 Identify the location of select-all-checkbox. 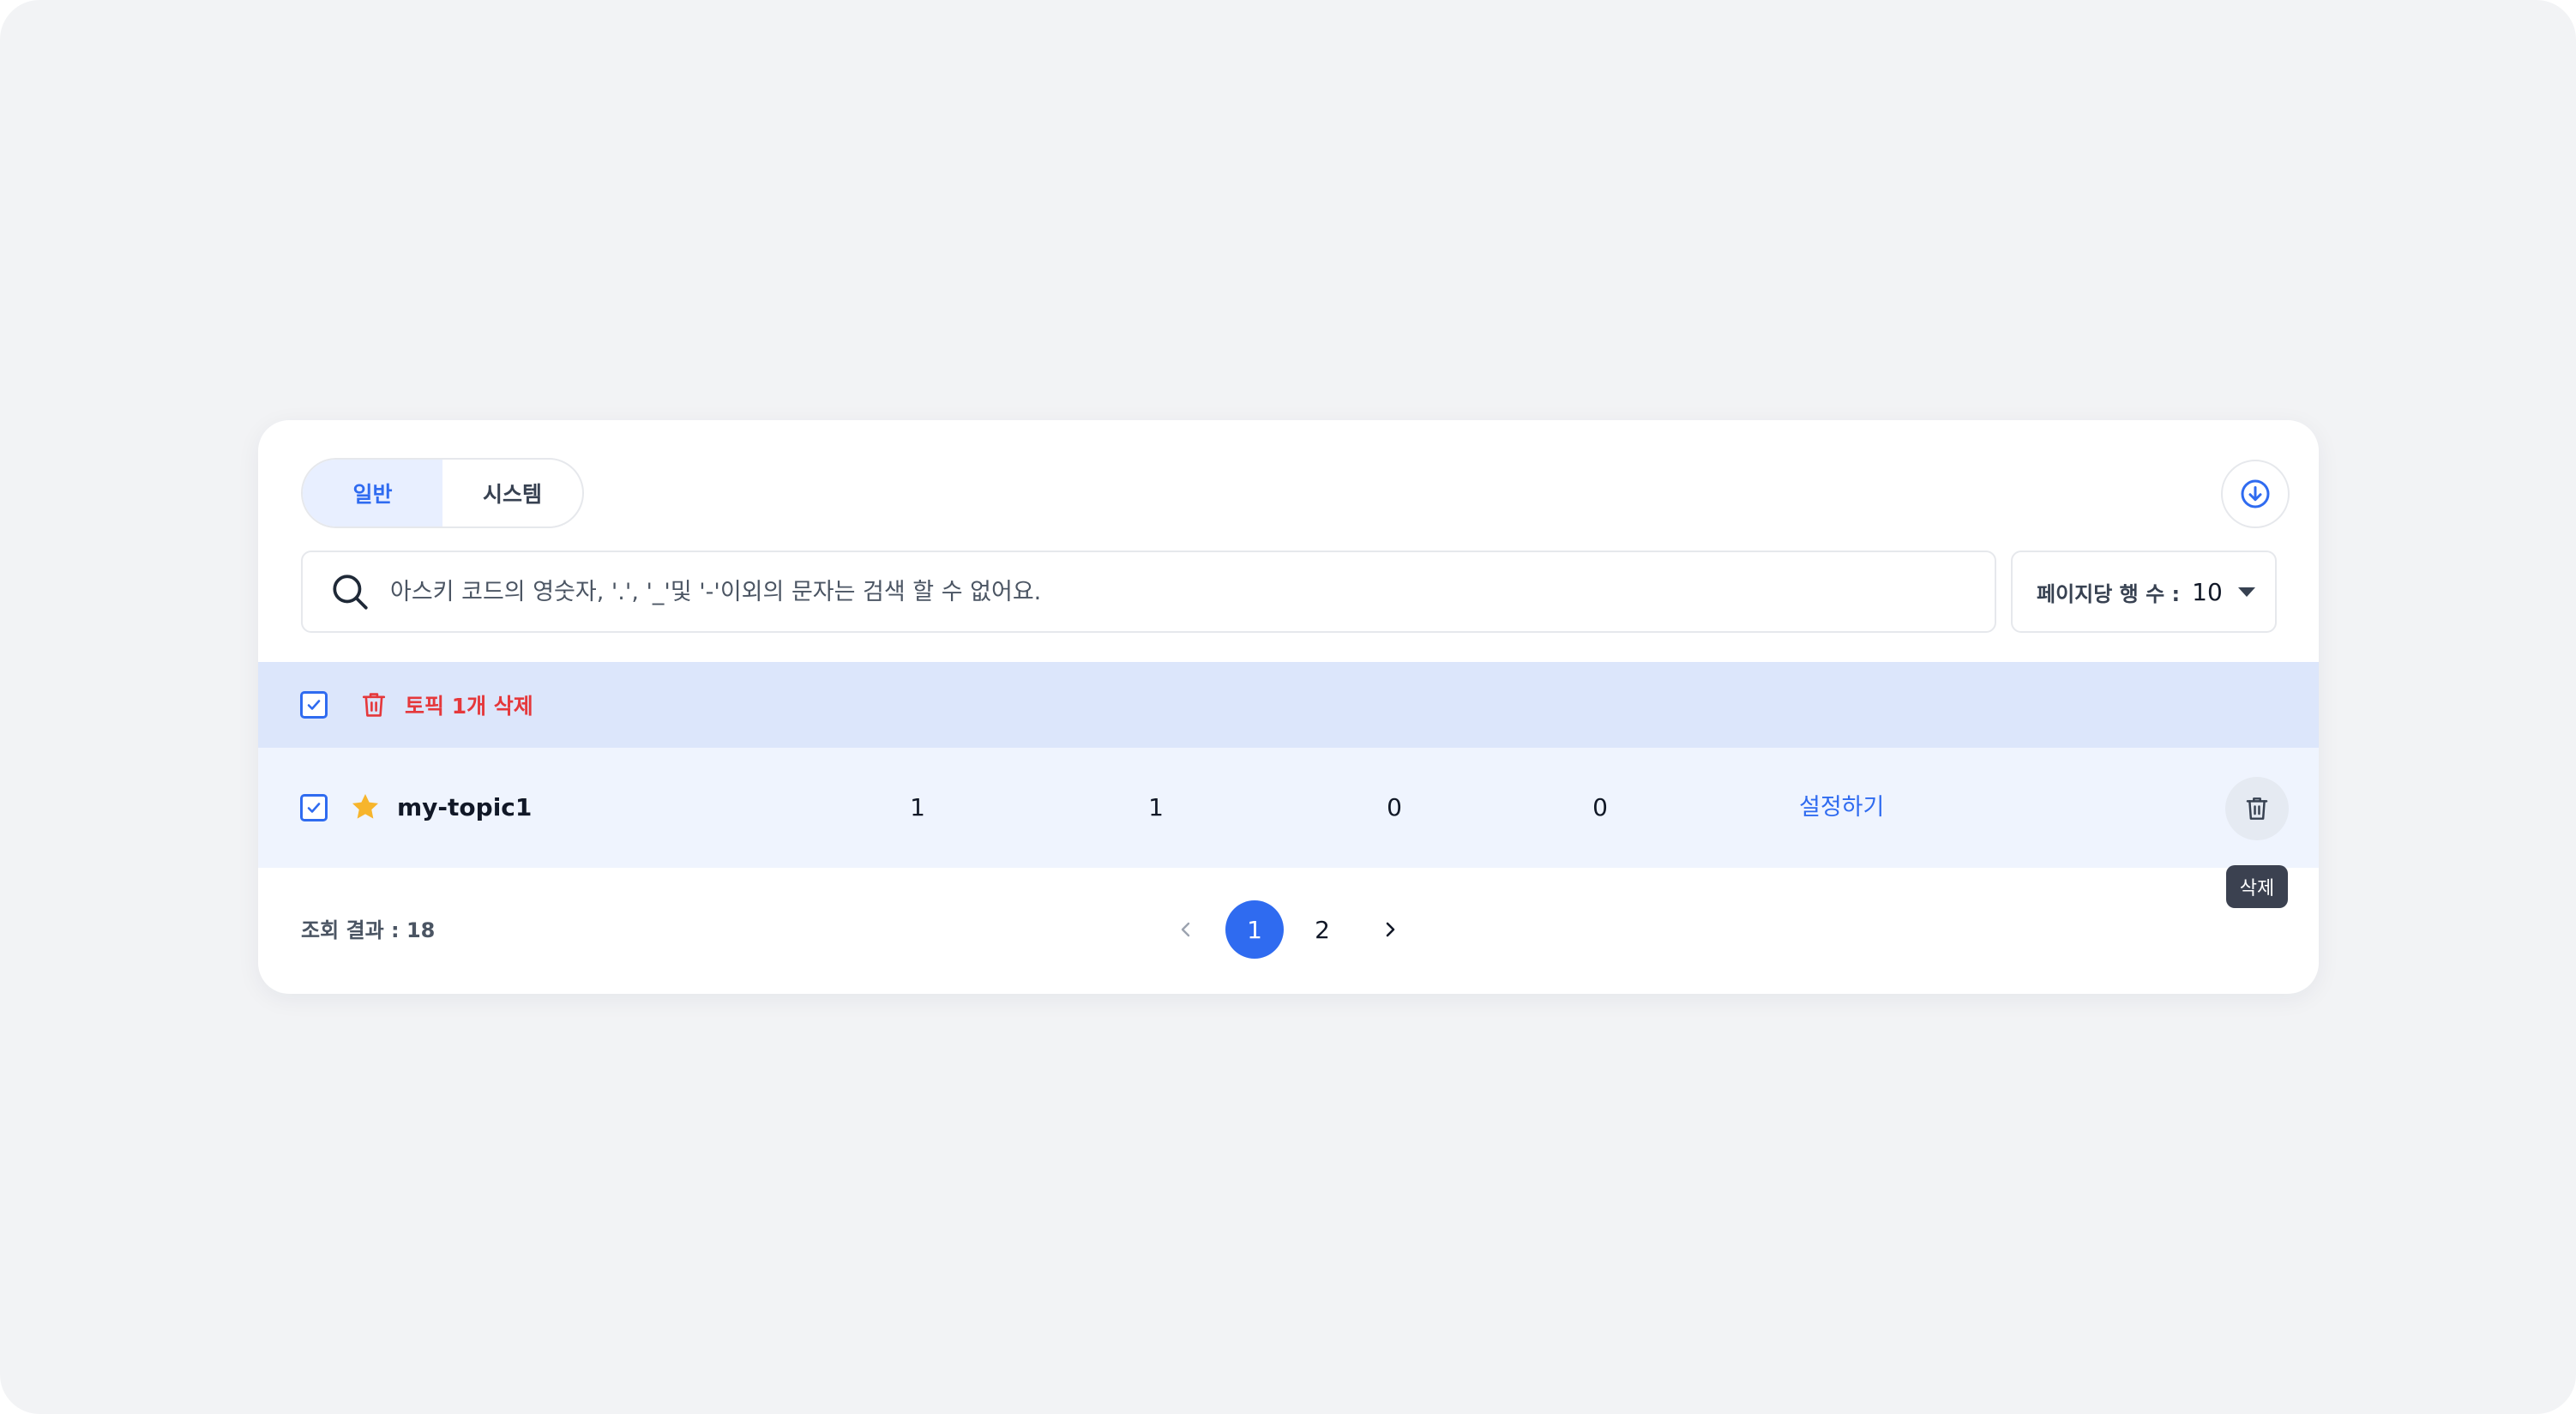
(314, 705).